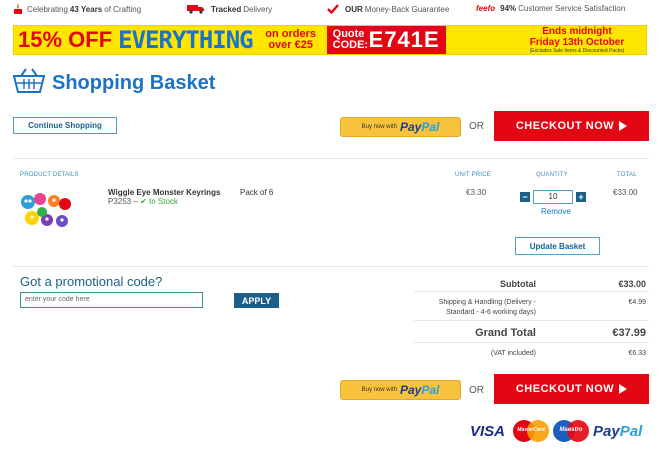 The width and height of the screenshot is (660, 450). What do you see at coordinates (120, 201) in the screenshot?
I see `product-code: P3253` at bounding box center [120, 201].